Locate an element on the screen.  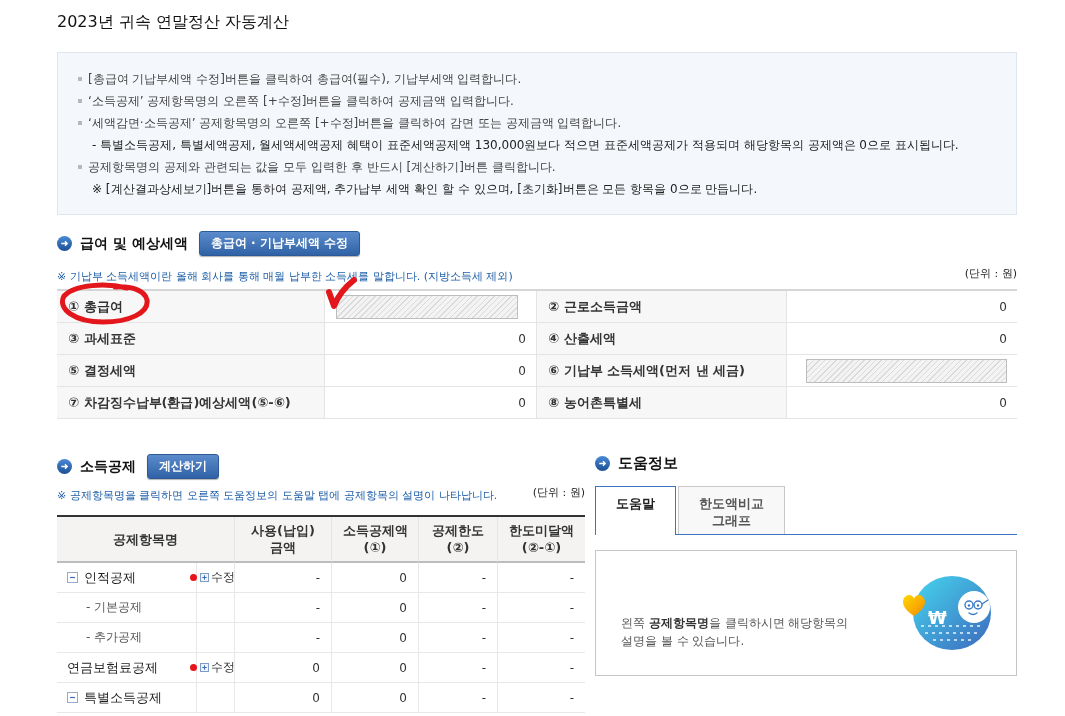
face-icon is located at coordinates (974, 607).